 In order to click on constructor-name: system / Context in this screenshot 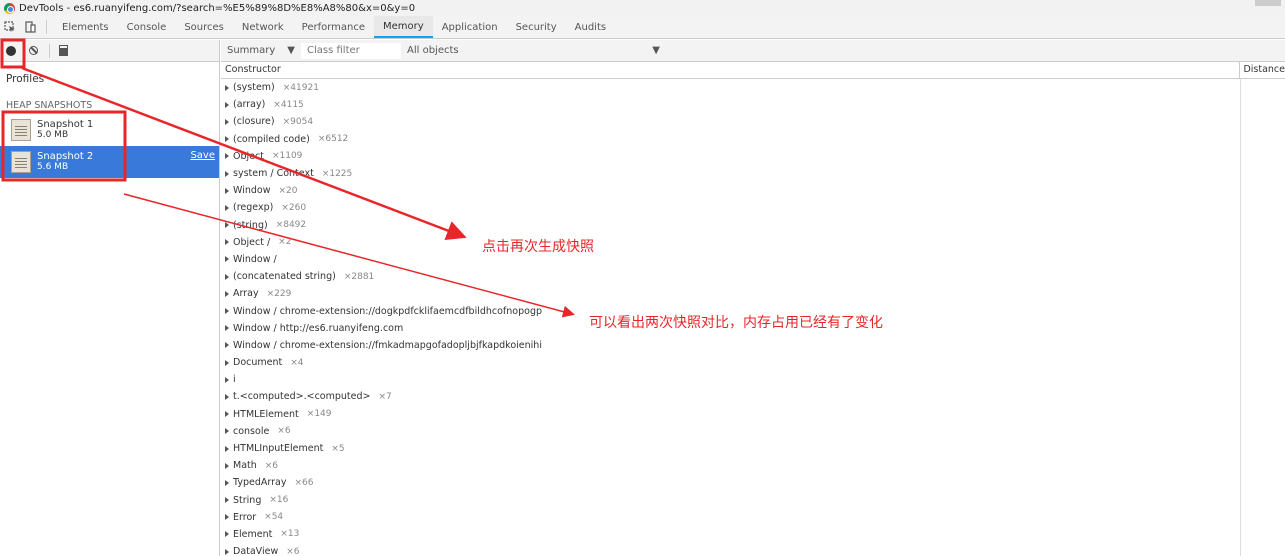, I will do `click(273, 174)`.